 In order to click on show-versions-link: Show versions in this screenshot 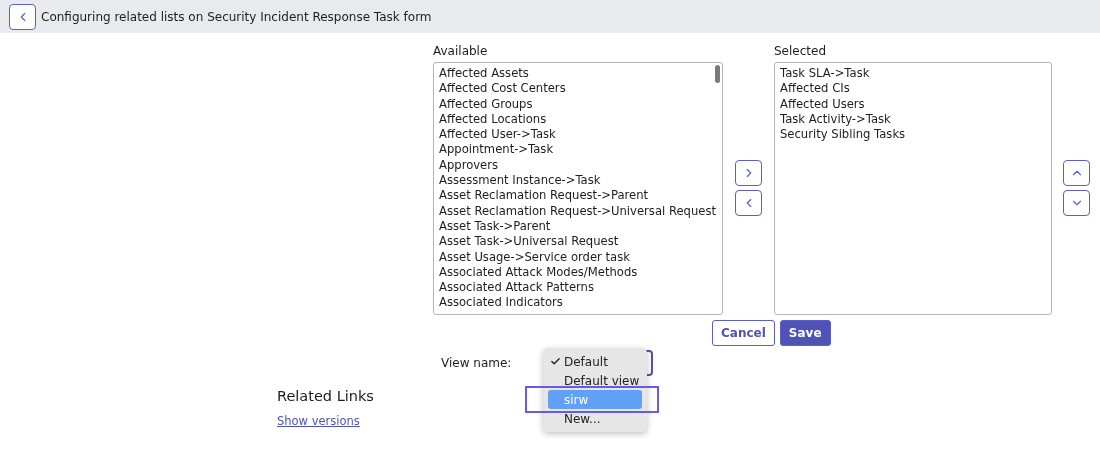, I will do `click(318, 421)`.